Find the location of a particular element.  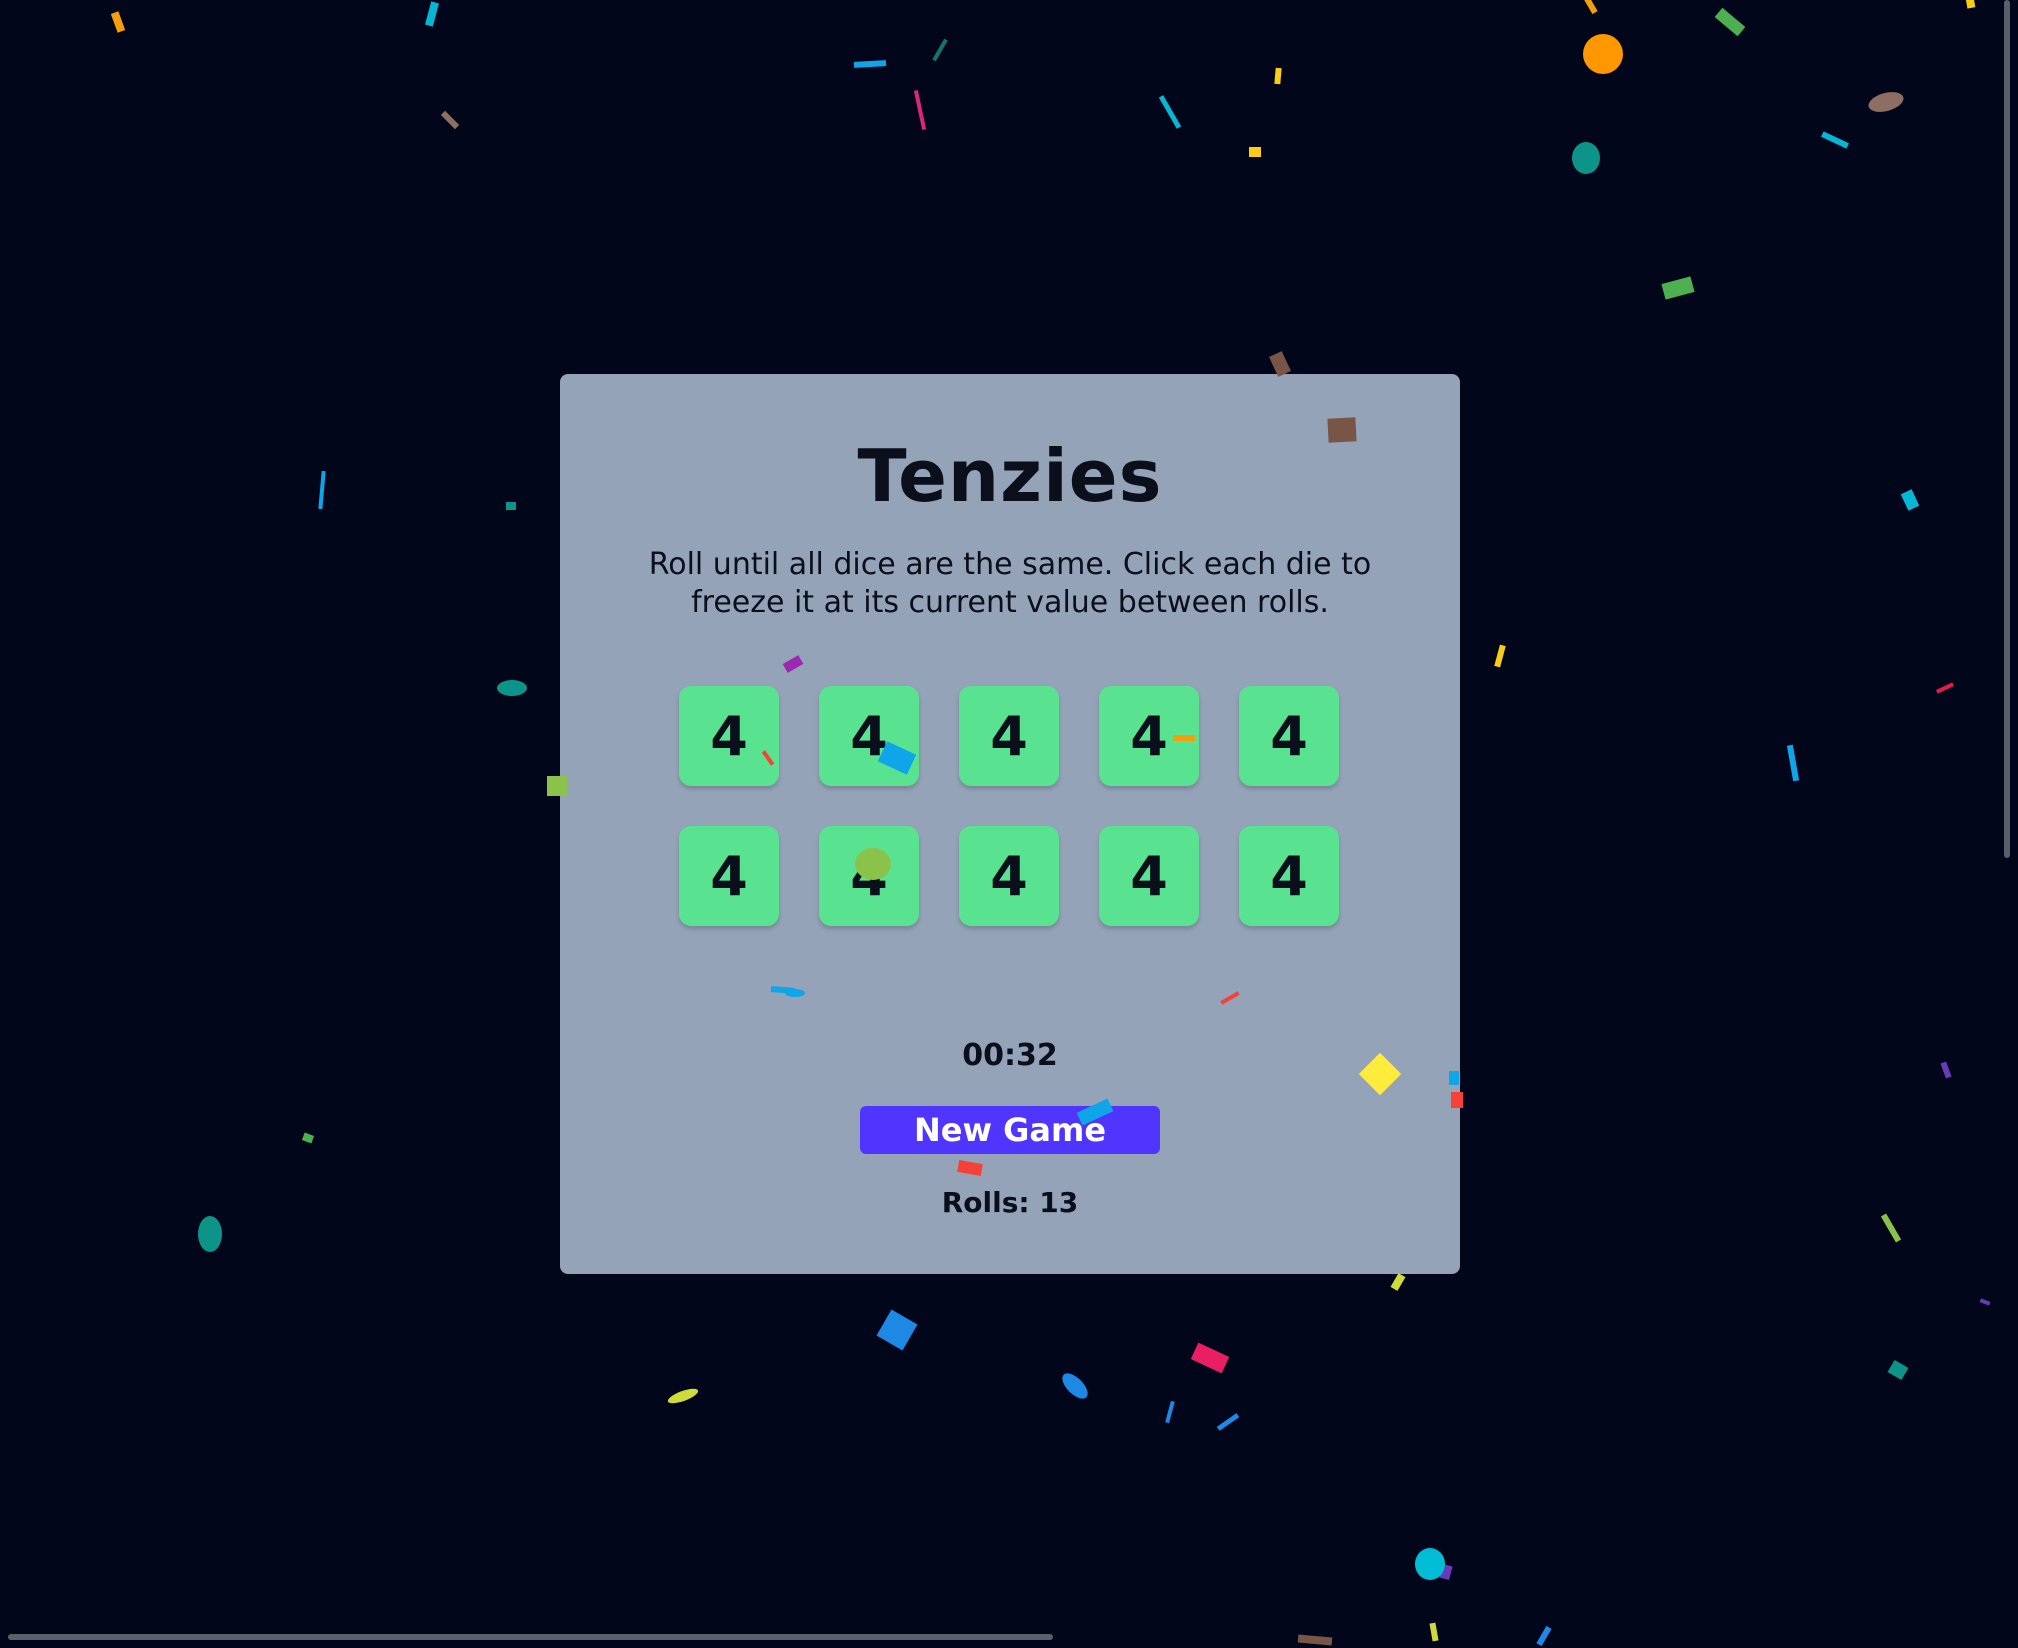

die-1: 4 is located at coordinates (729, 736).